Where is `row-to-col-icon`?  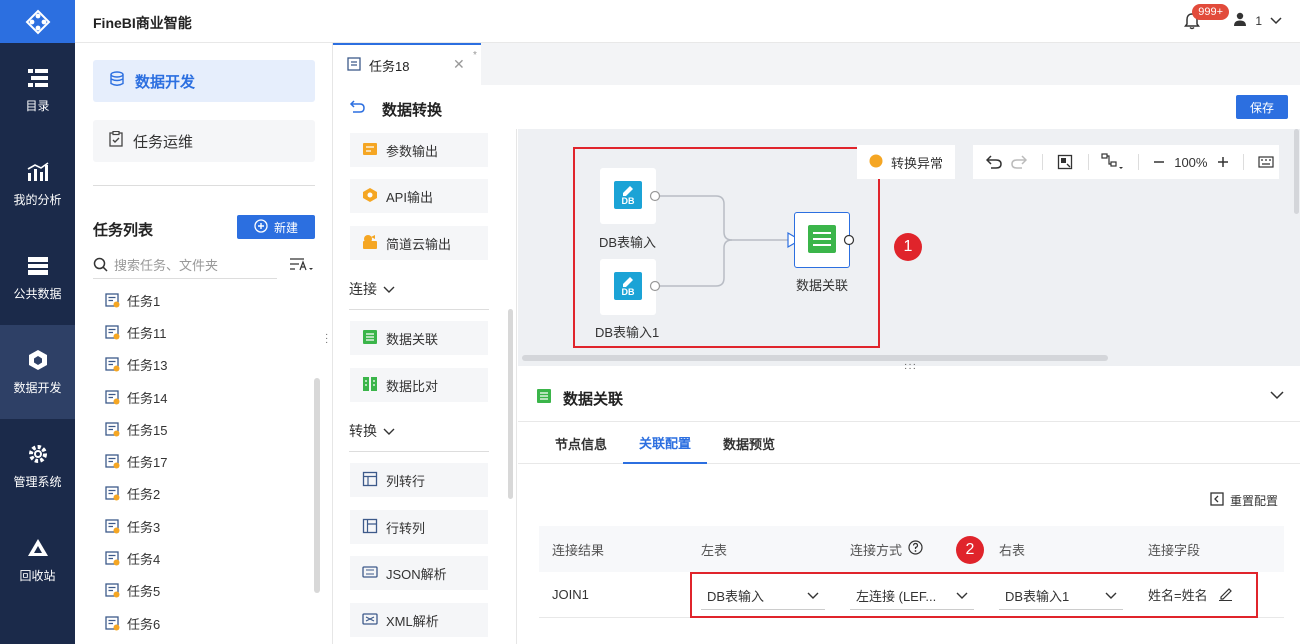
row-to-col-icon is located at coordinates (370, 527).